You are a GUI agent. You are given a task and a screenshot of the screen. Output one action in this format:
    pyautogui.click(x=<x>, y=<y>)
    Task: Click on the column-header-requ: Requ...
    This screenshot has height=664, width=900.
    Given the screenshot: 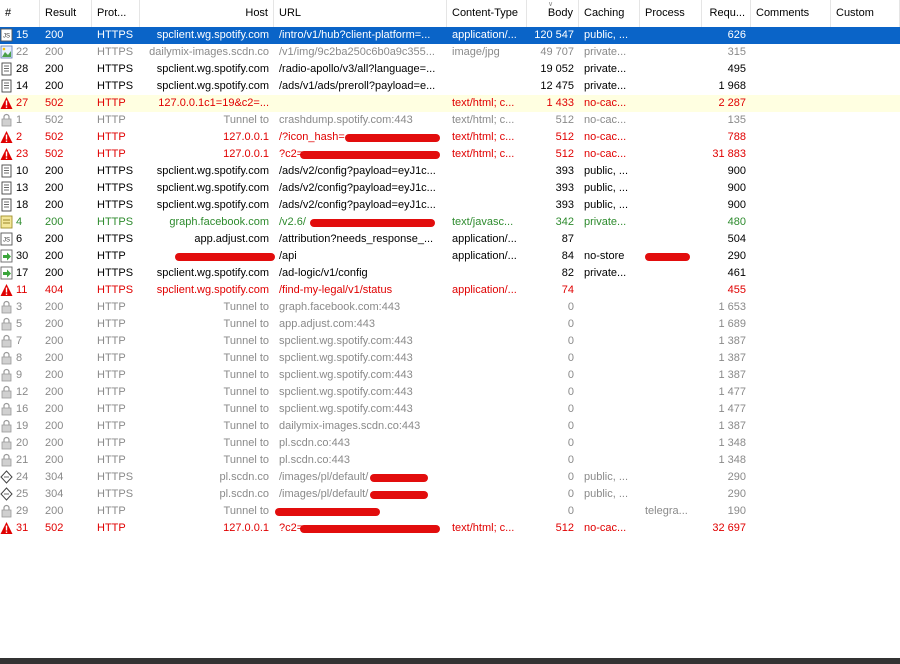 What is the action you would take?
    pyautogui.click(x=726, y=13)
    